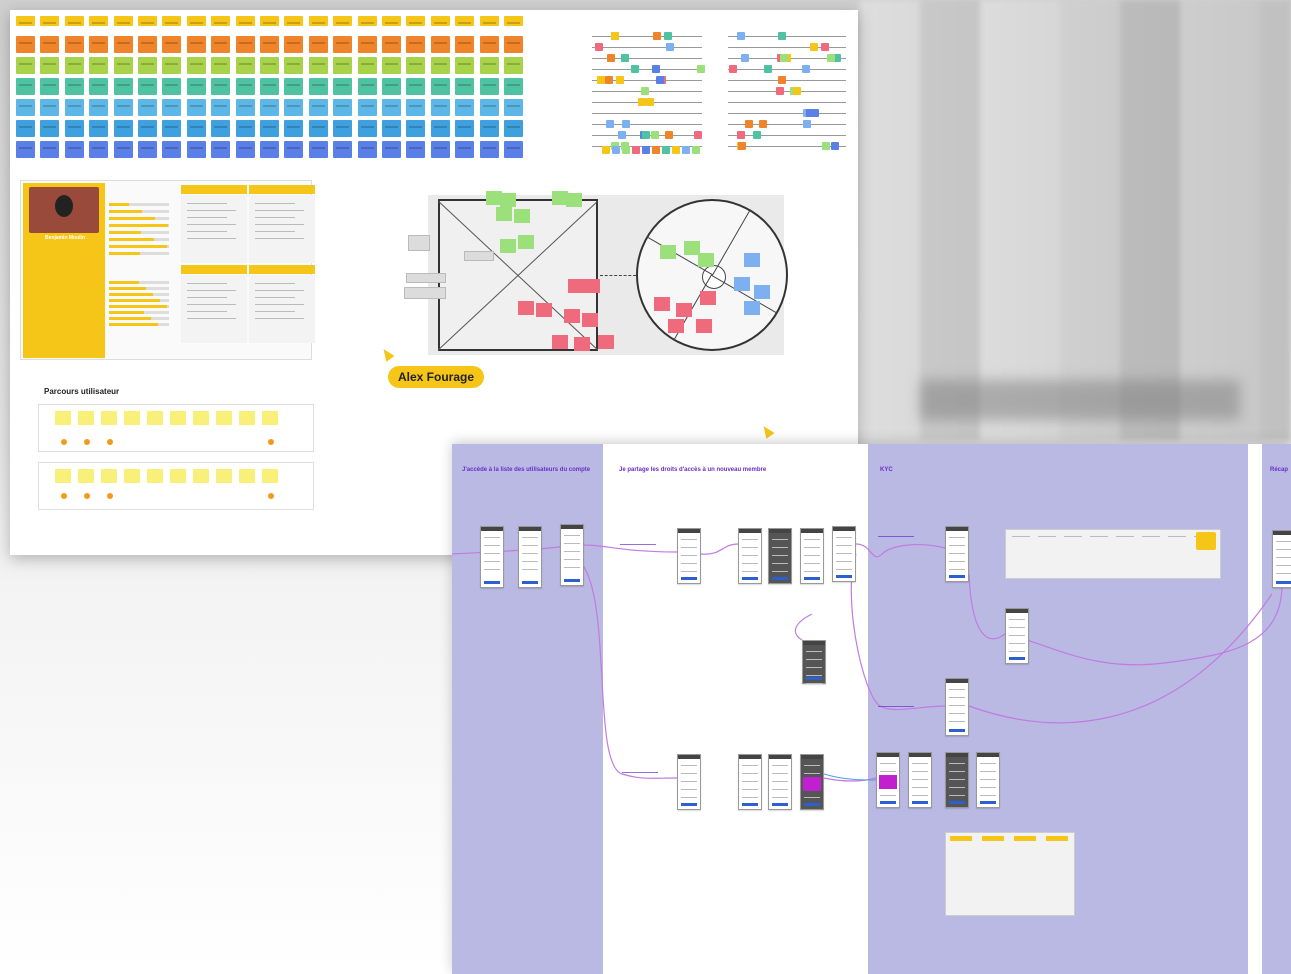  What do you see at coordinates (64, 442) in the screenshot?
I see `emotion-icon` at bounding box center [64, 442].